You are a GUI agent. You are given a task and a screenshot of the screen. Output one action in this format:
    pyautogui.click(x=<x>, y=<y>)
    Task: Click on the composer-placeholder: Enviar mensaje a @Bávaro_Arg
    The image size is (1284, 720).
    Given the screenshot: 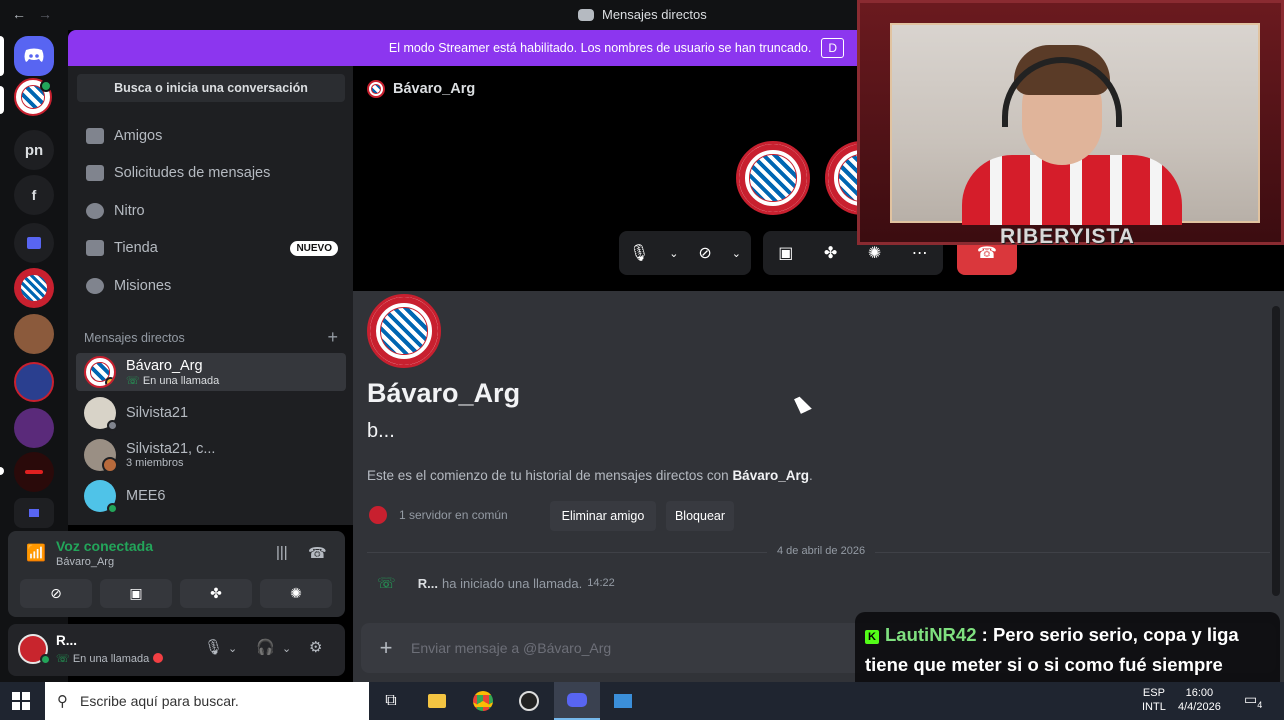 What is the action you would take?
    pyautogui.click(x=511, y=648)
    